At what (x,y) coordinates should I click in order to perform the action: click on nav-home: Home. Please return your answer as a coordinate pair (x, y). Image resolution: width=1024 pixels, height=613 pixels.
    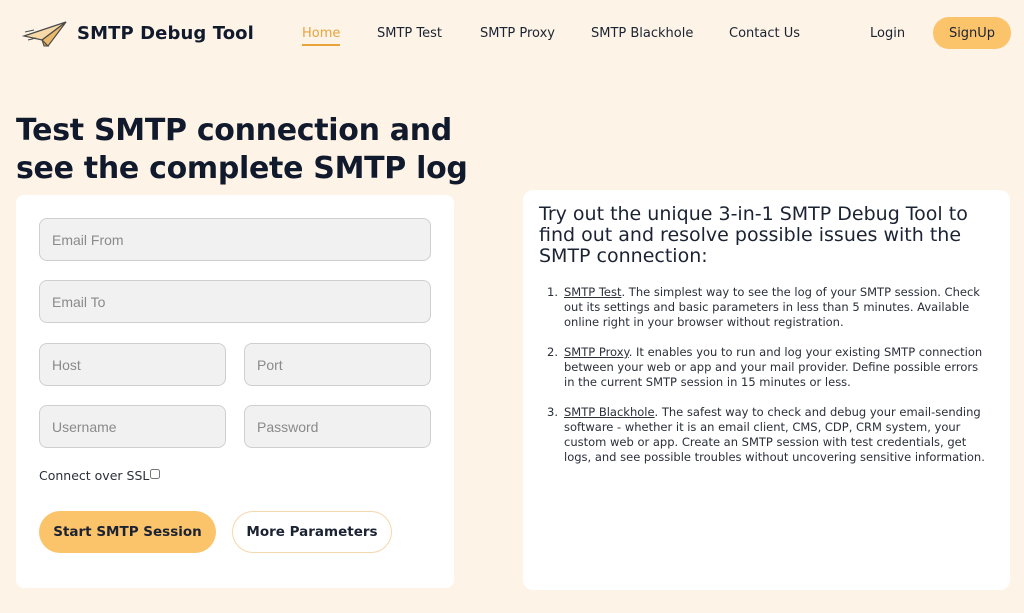
    Looking at the image, I should click on (321, 36).